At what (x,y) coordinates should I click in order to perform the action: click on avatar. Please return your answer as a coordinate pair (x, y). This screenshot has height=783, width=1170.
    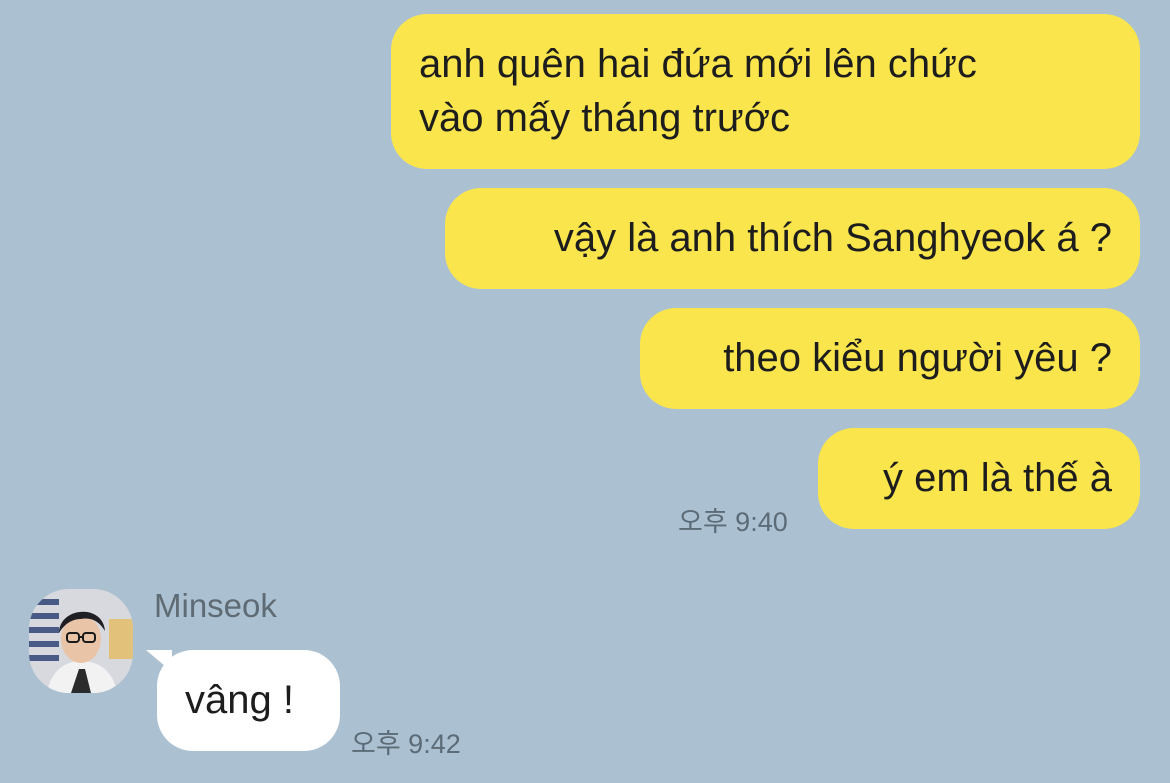
    Looking at the image, I should click on (81, 641).